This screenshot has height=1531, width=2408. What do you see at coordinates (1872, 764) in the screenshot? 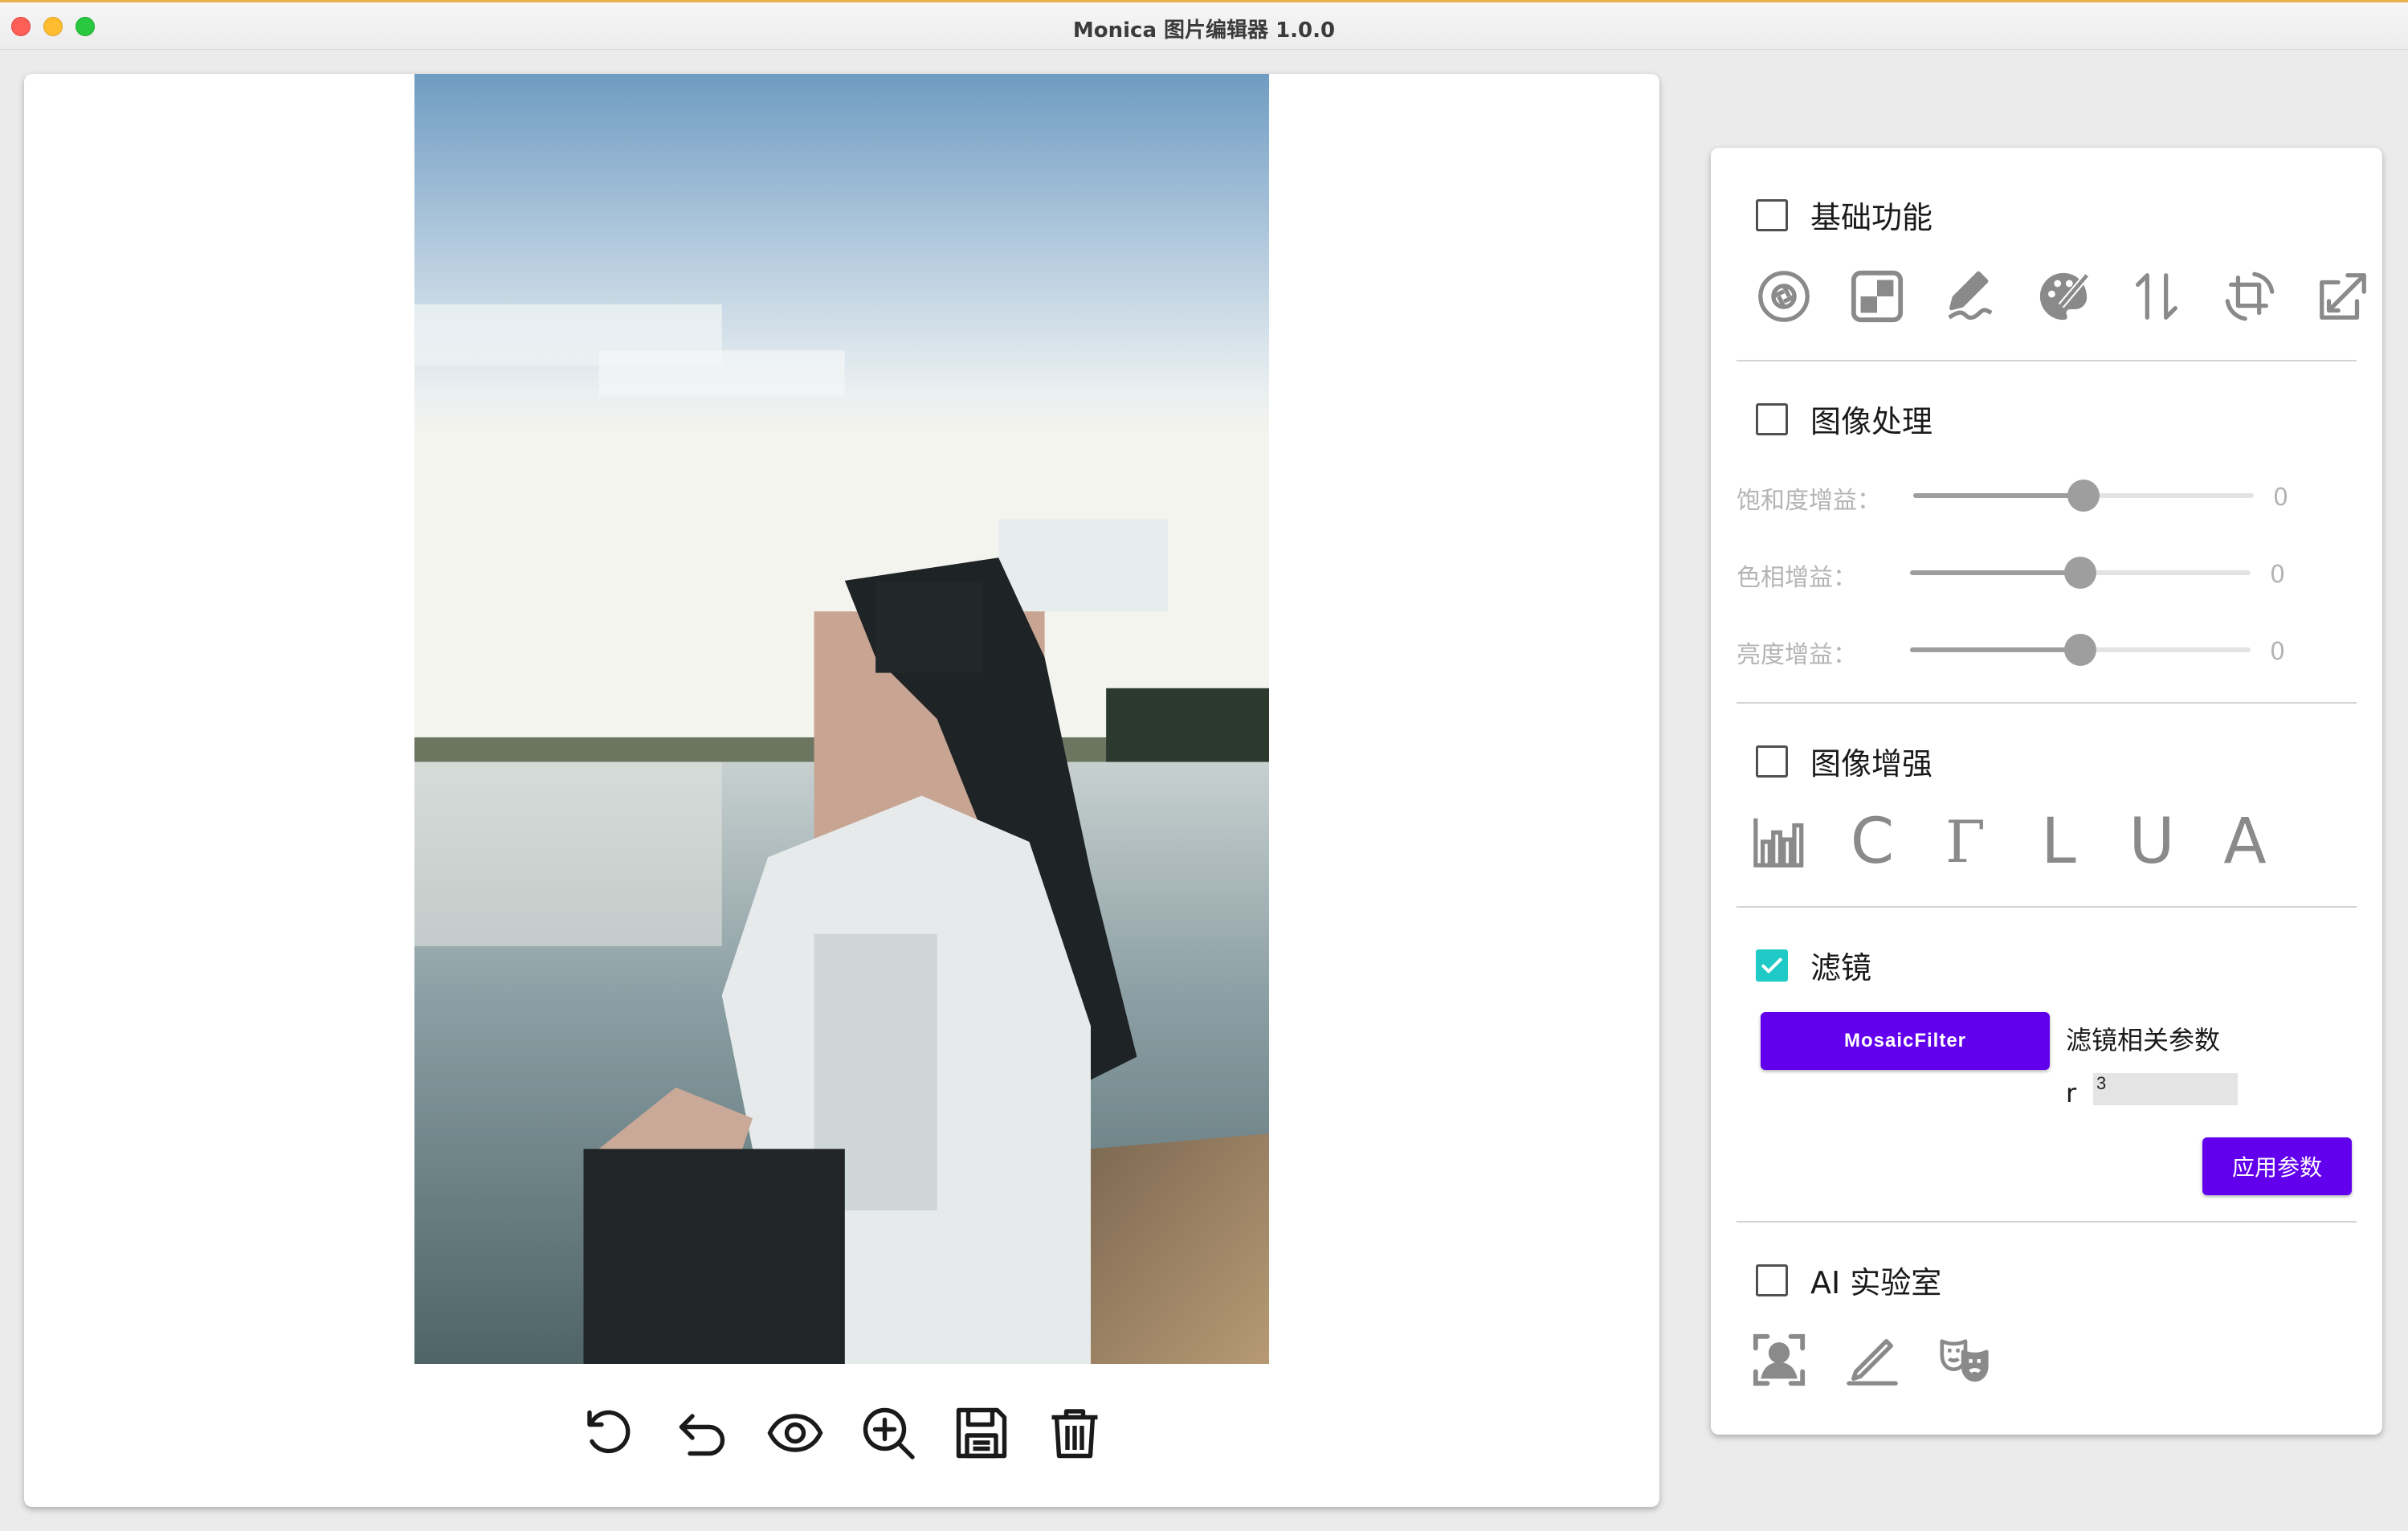
I see `section-enhance-title: 图像增强` at bounding box center [1872, 764].